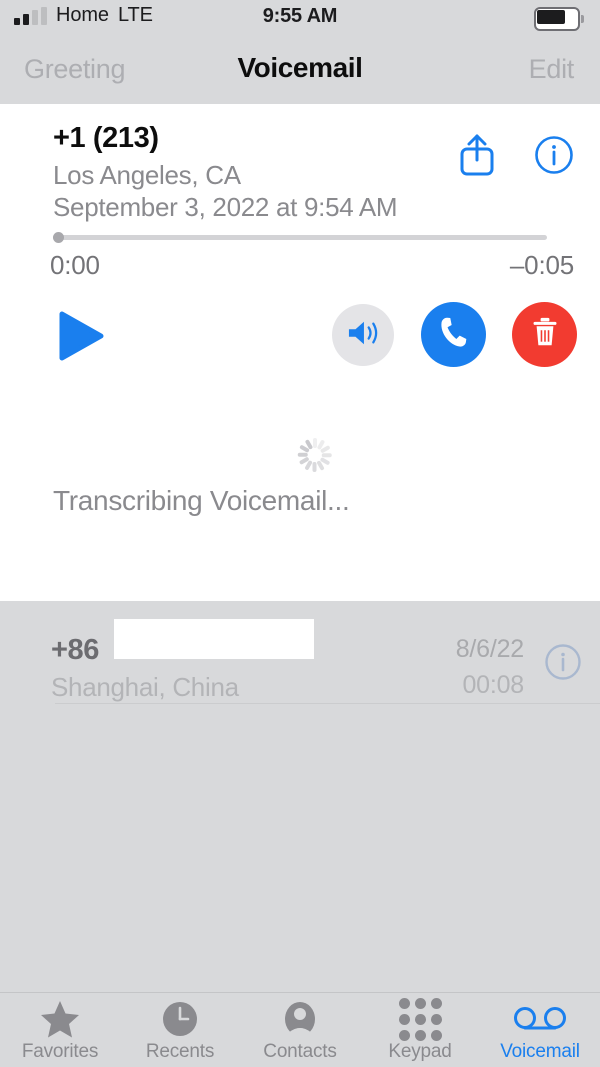  What do you see at coordinates (147, 175) in the screenshot?
I see `detail-location: Los Angeles, CA` at bounding box center [147, 175].